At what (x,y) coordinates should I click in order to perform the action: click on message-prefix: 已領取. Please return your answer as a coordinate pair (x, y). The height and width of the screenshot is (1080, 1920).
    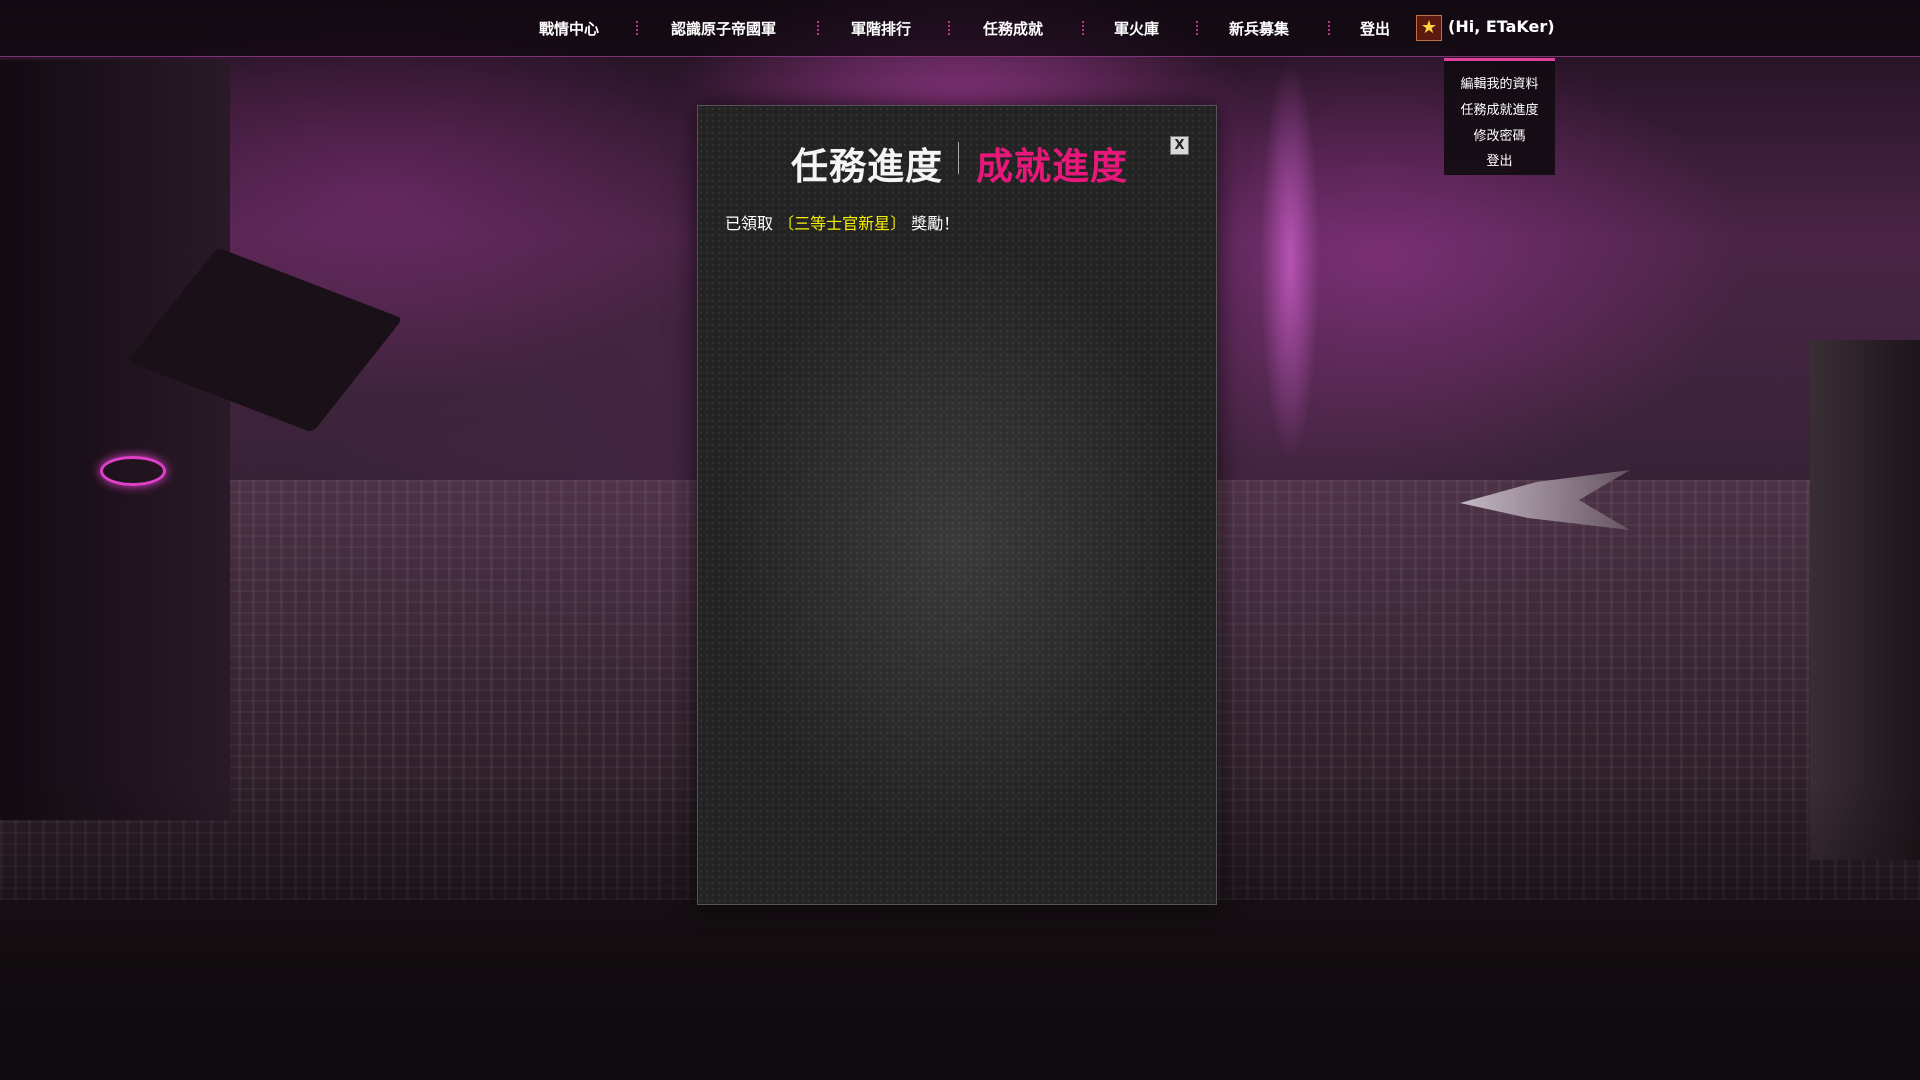
    Looking at the image, I should click on (749, 223).